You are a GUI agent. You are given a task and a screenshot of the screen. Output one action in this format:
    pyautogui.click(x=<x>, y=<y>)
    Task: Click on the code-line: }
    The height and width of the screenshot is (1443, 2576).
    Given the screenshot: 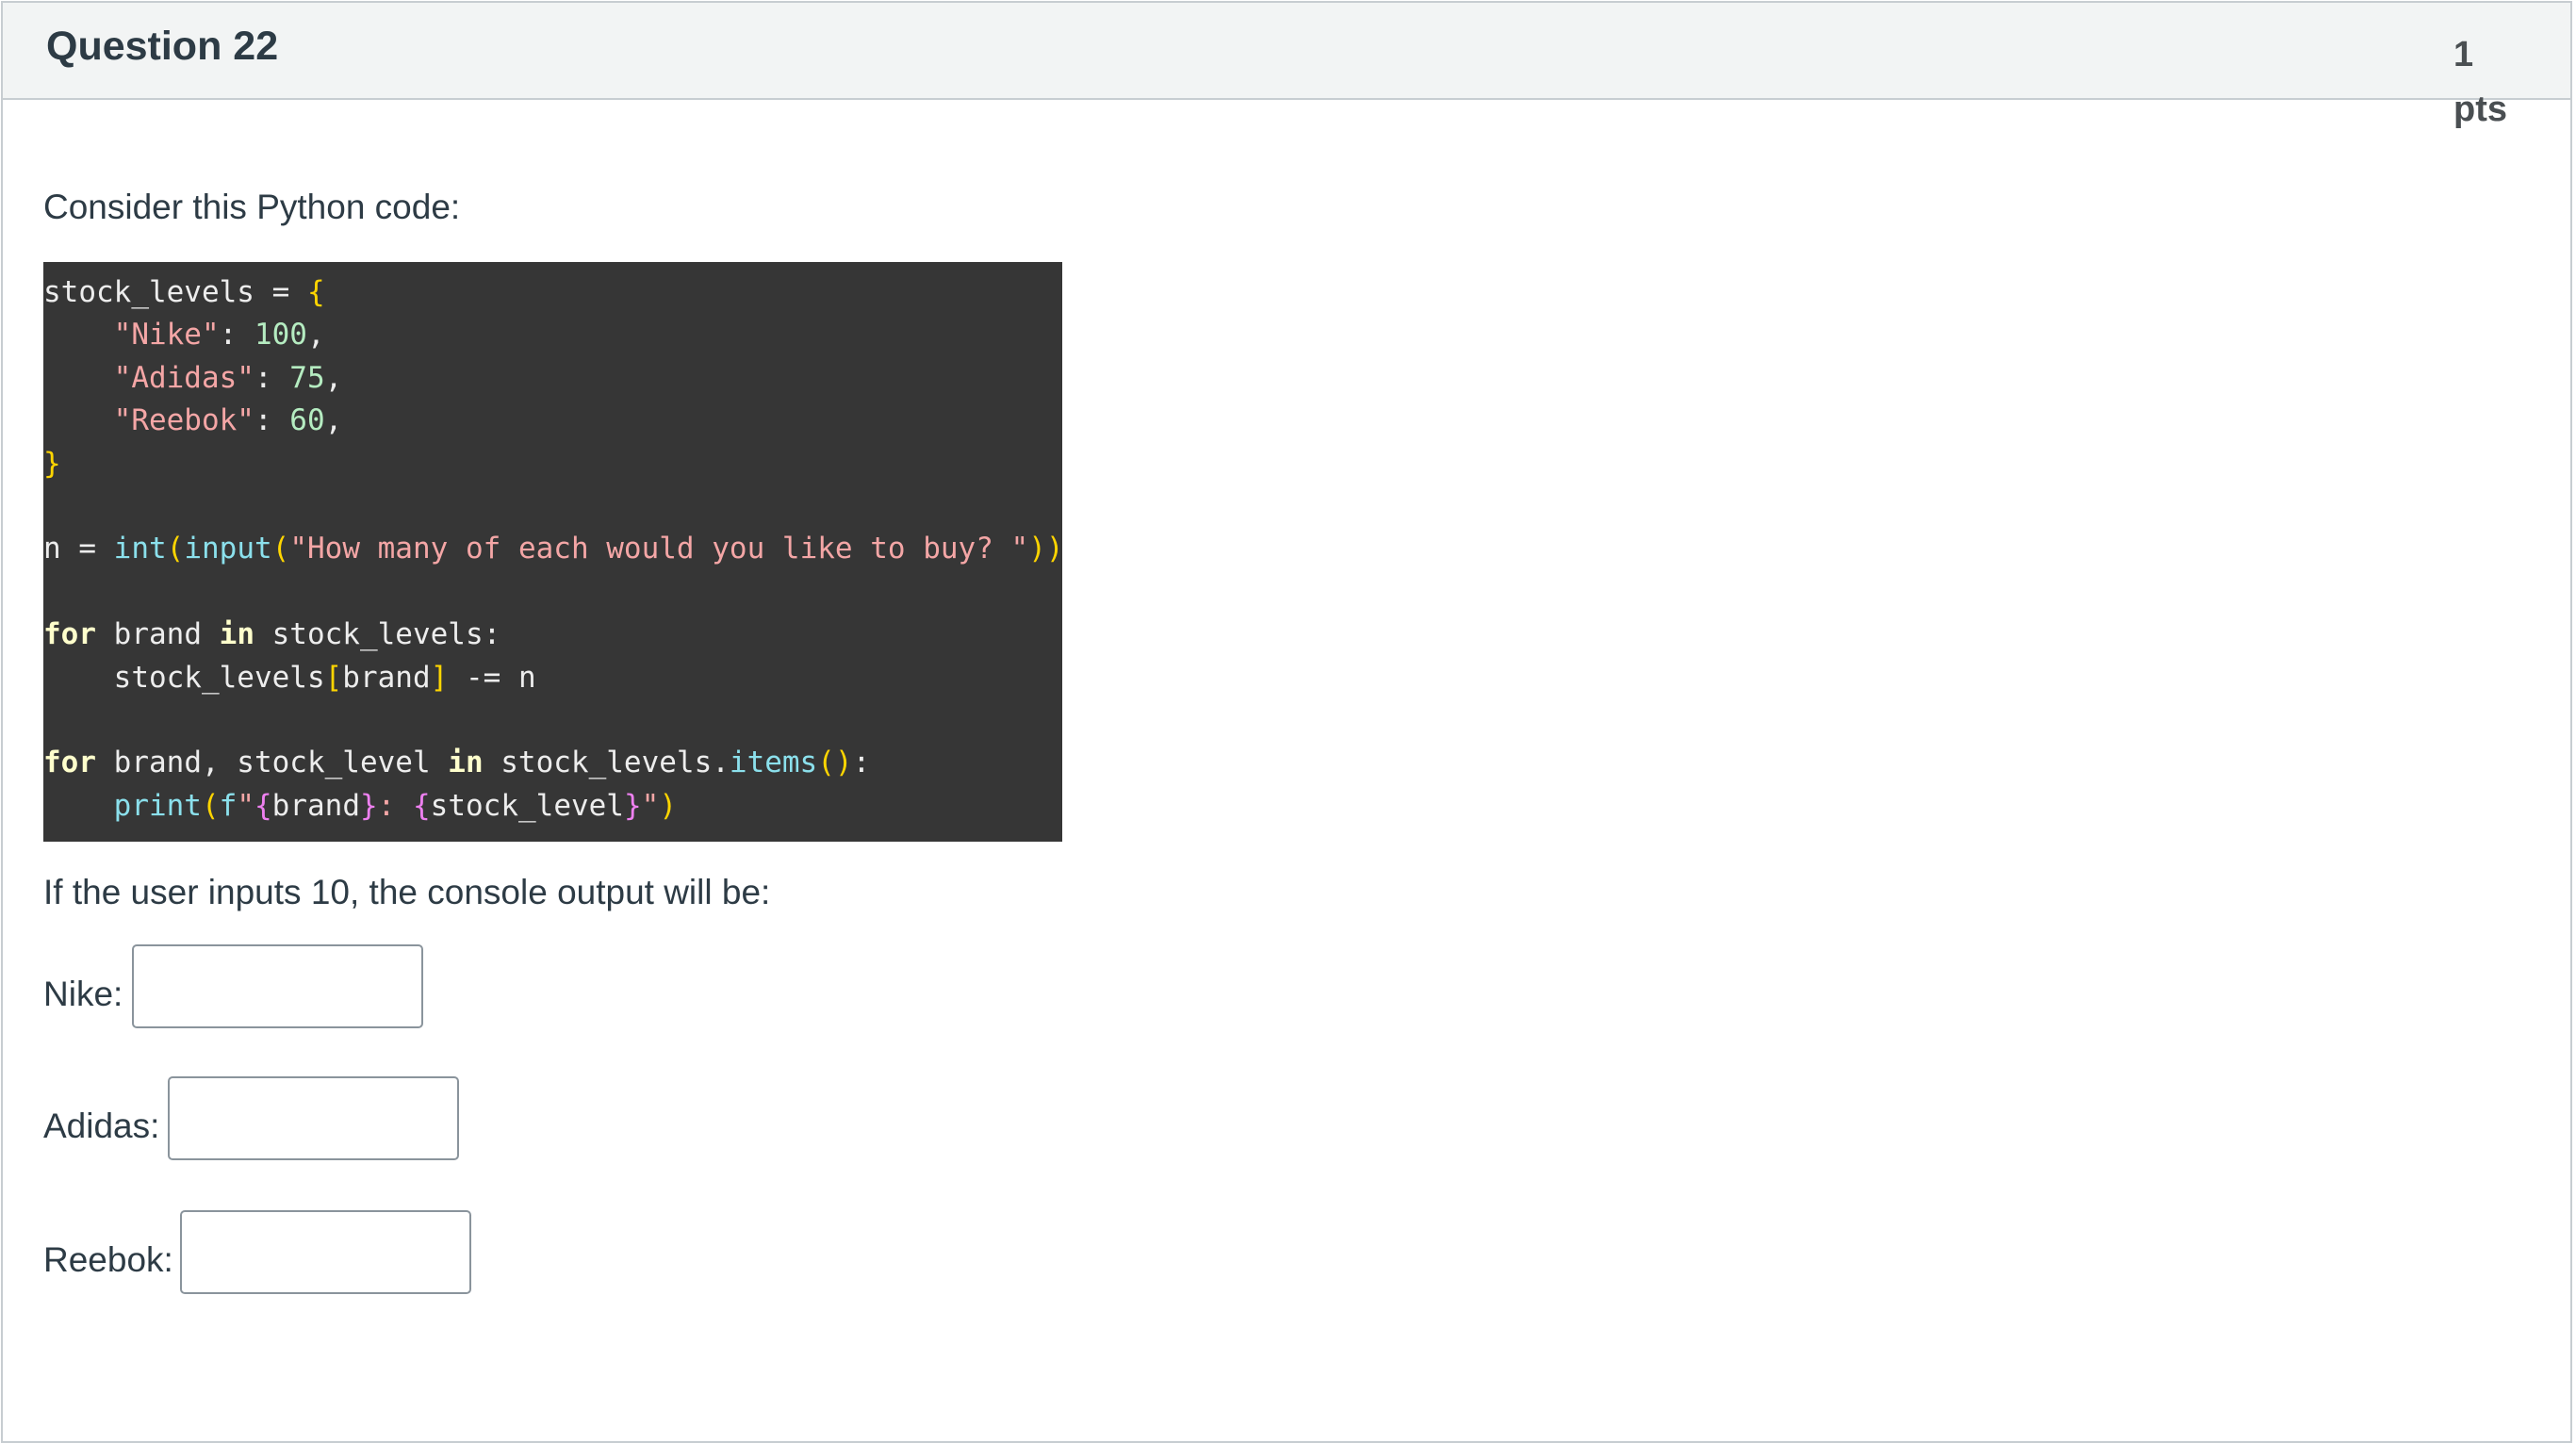 What is the action you would take?
    pyautogui.click(x=552, y=464)
    